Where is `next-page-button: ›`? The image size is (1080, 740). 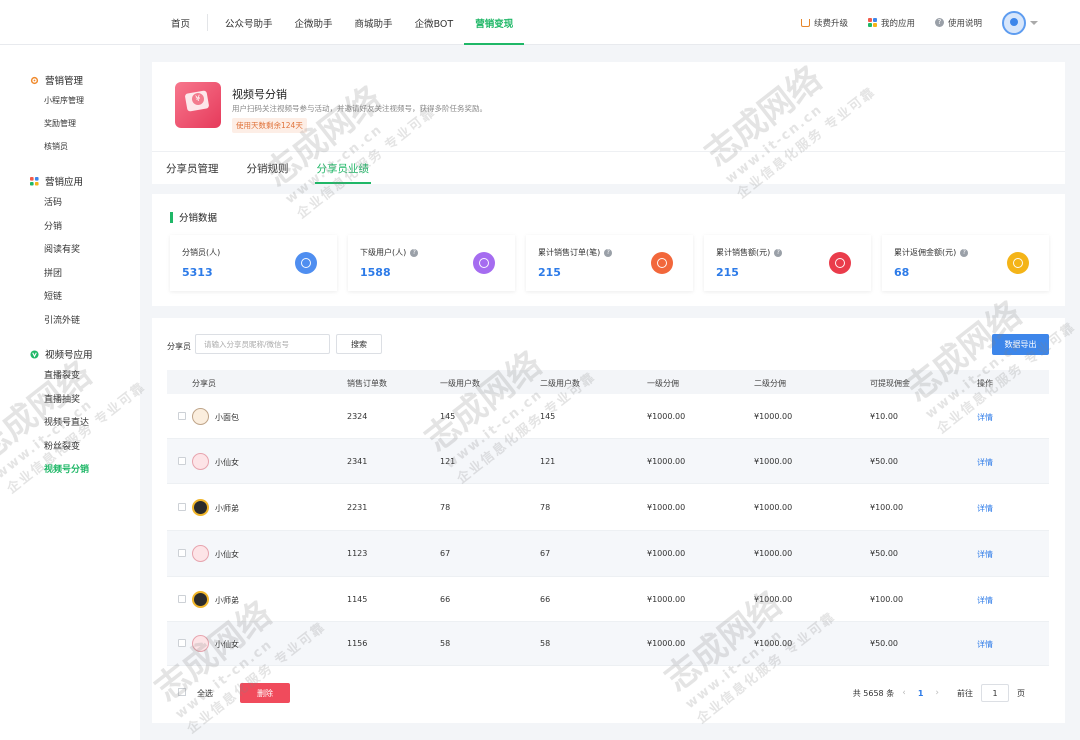 next-page-button: › is located at coordinates (937, 693).